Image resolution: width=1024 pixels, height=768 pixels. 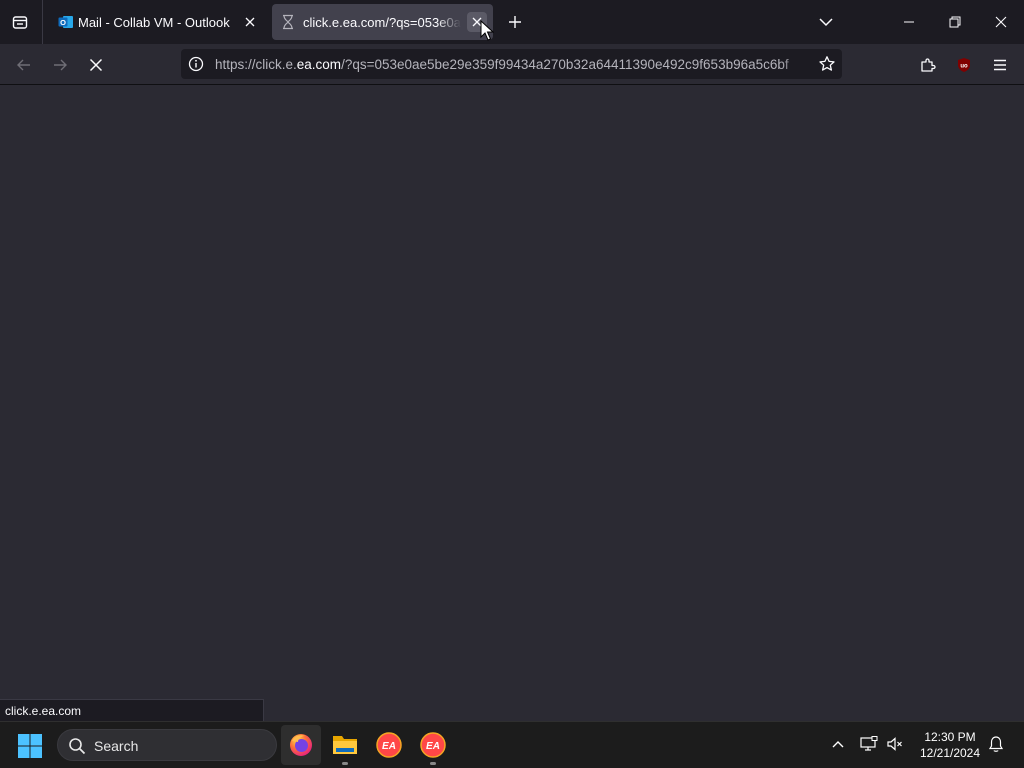 I want to click on back-button, so click(x=24, y=65).